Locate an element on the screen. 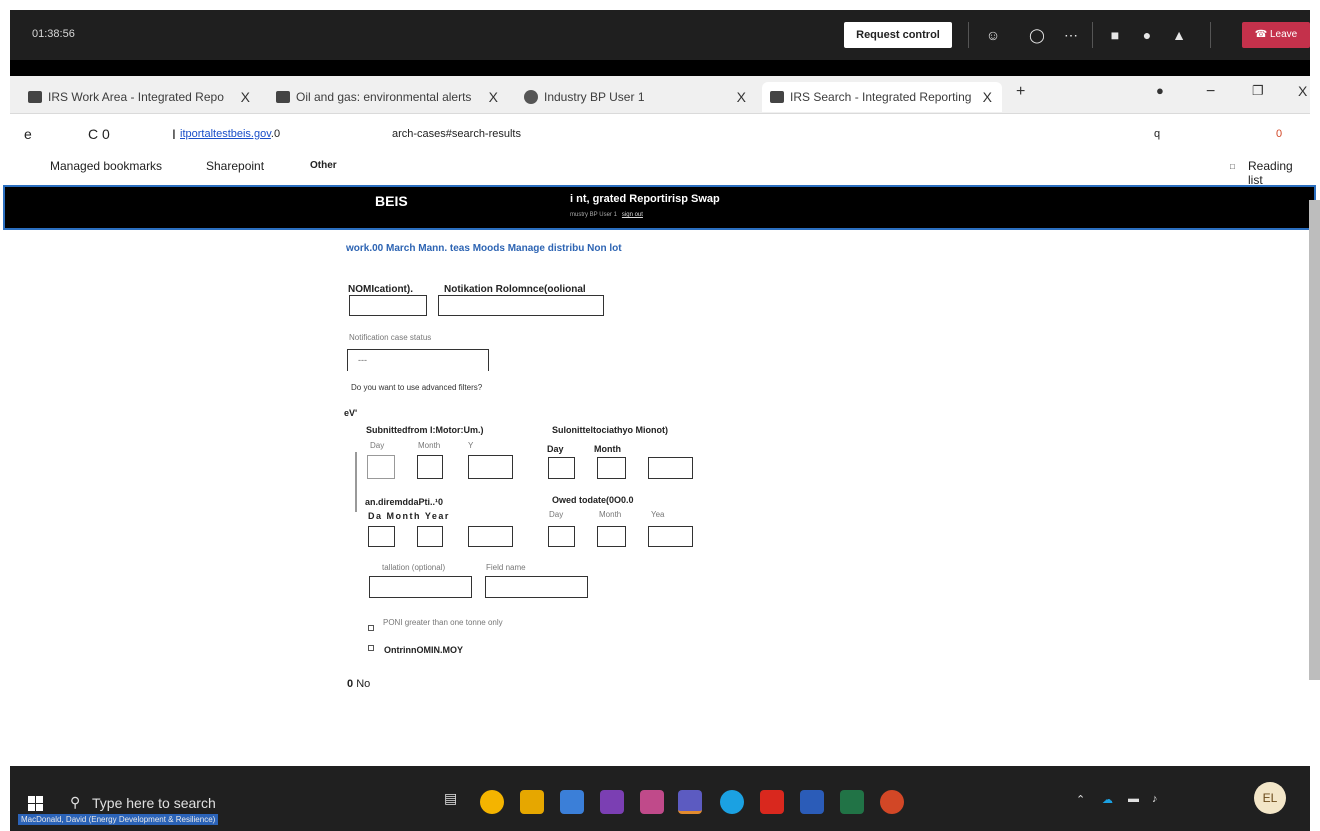 Image resolution: width=1320 pixels, height=831 pixels. bookmark-managed: Managed bookmarks is located at coordinates (106, 166).